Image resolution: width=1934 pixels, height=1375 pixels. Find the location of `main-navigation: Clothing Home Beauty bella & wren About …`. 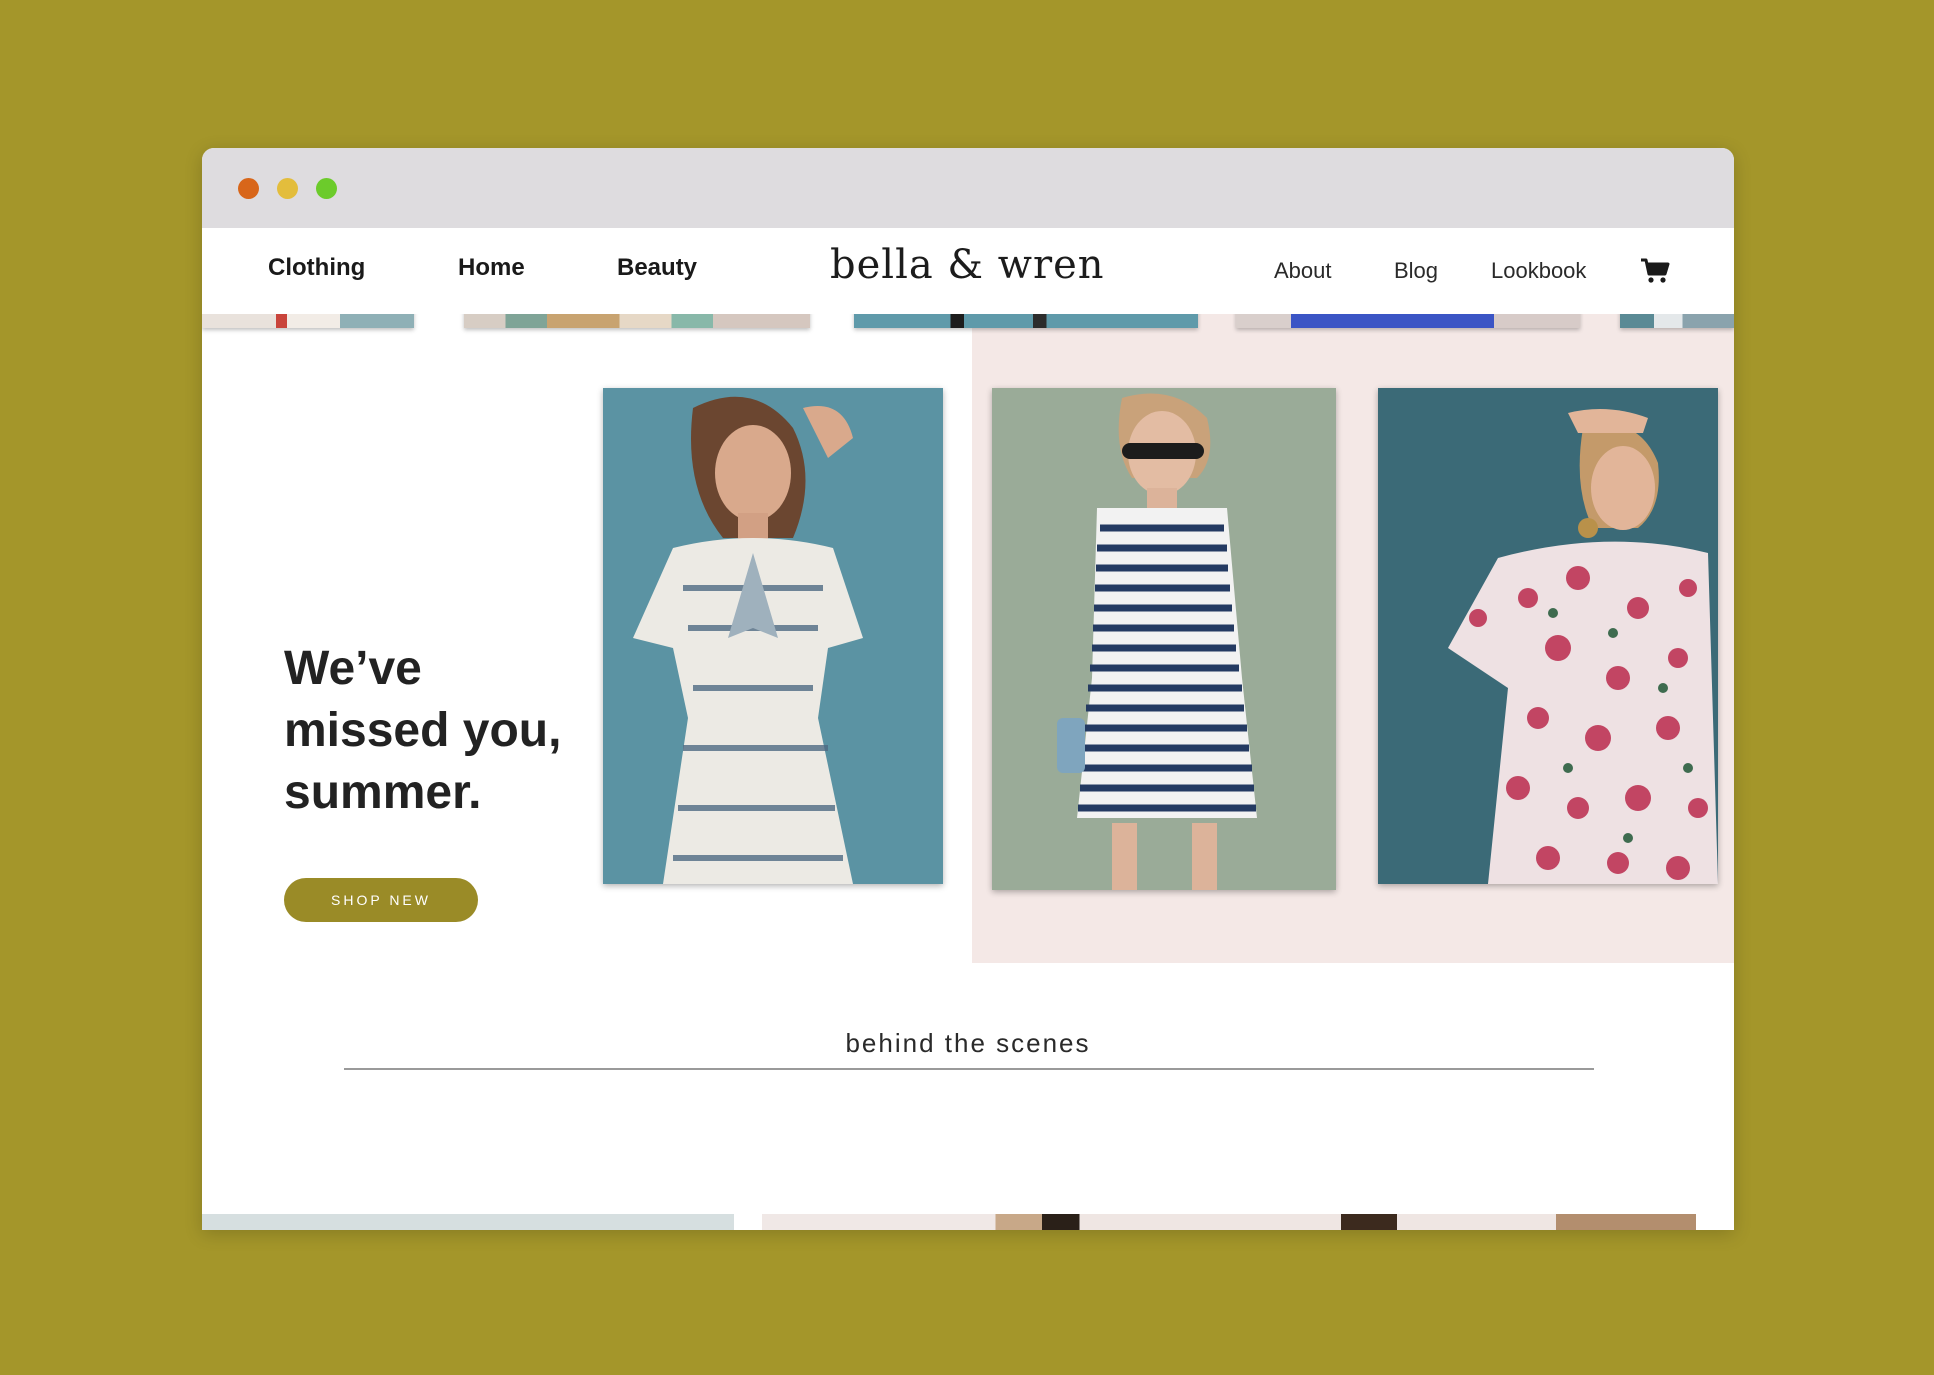

main-navigation: Clothing Home Beauty bella & wren About … is located at coordinates (968, 271).